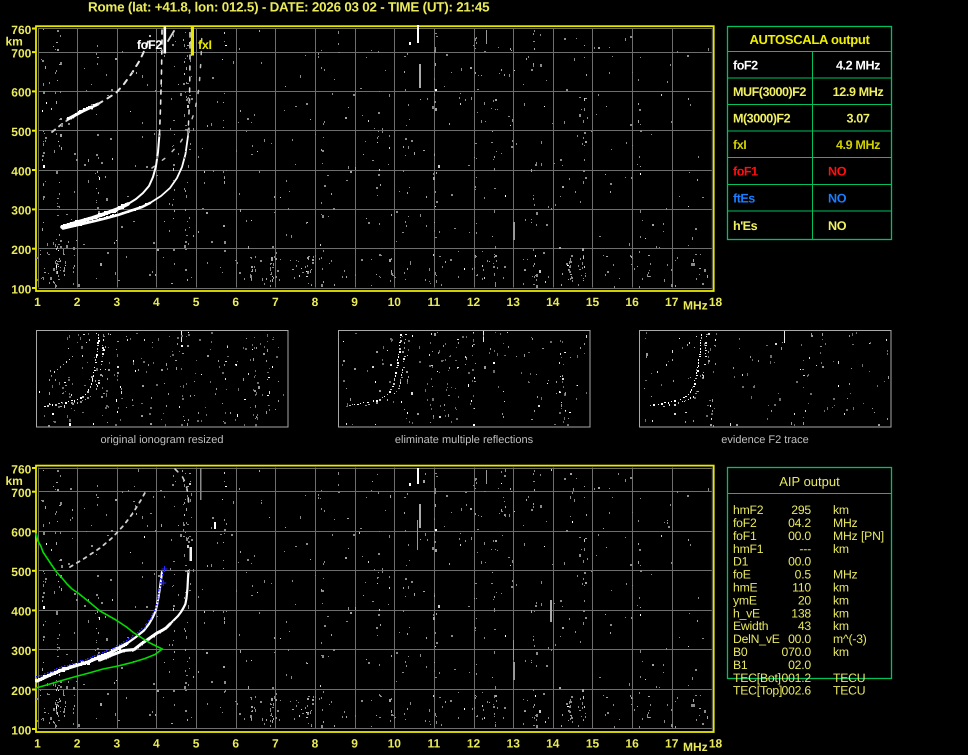 The height and width of the screenshot is (755, 968). What do you see at coordinates (801, 510) in the screenshot?
I see `svg-text: 295` at bounding box center [801, 510].